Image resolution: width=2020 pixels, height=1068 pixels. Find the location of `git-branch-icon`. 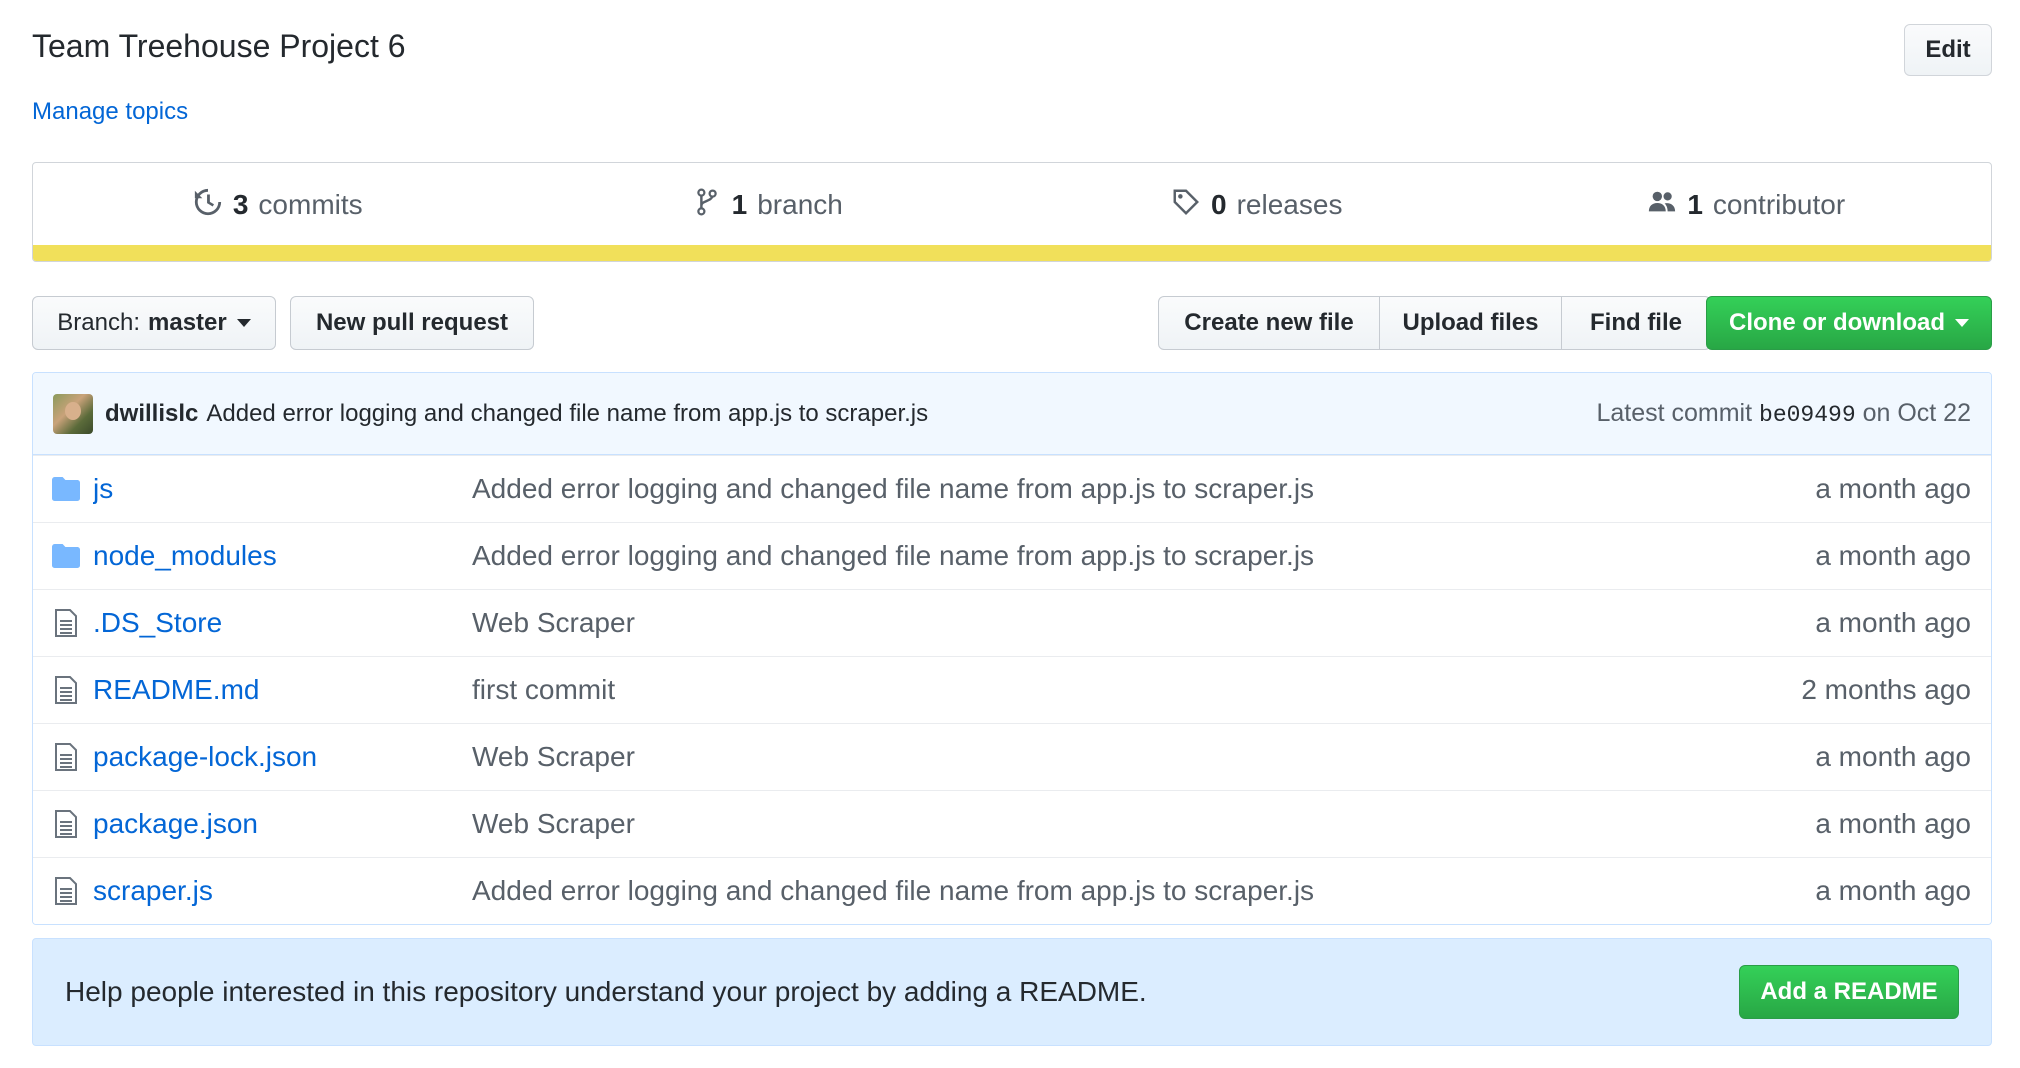

git-branch-icon is located at coordinates (707, 205).